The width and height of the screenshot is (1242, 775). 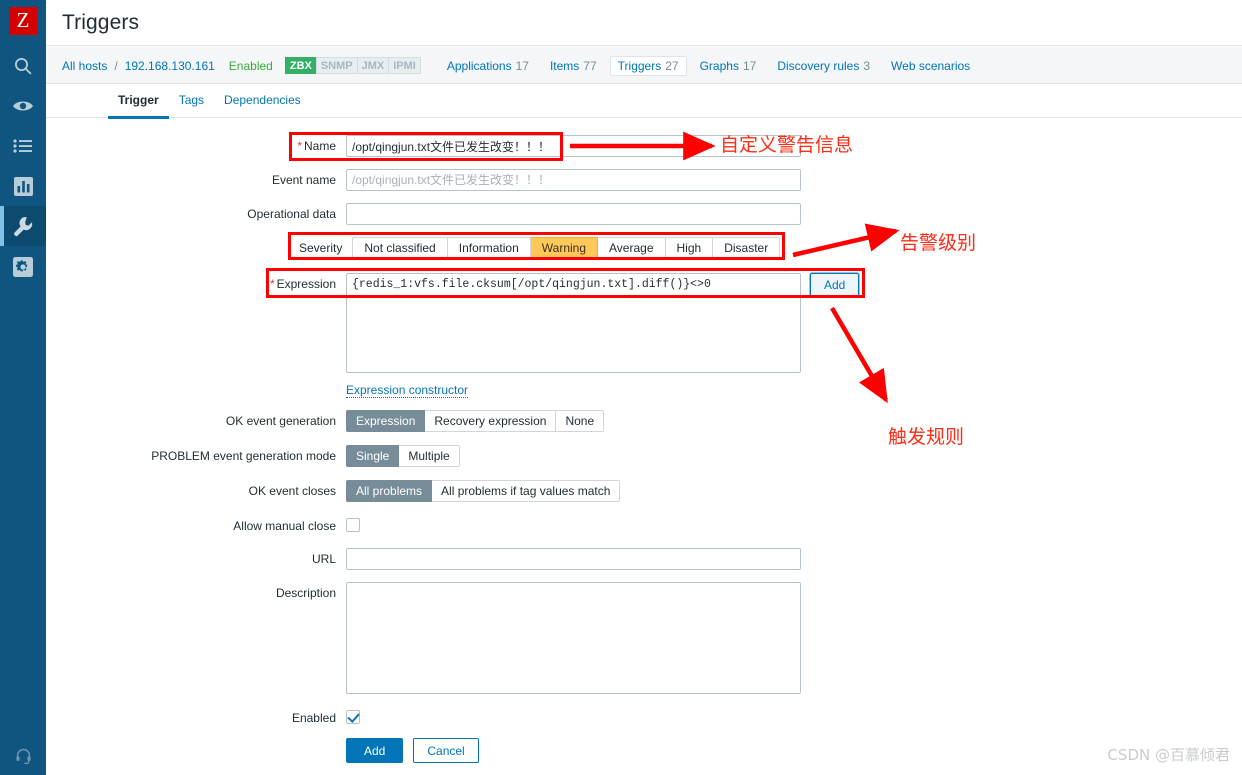 I want to click on ok-event-generation-option-expression: Expression, so click(x=386, y=421).